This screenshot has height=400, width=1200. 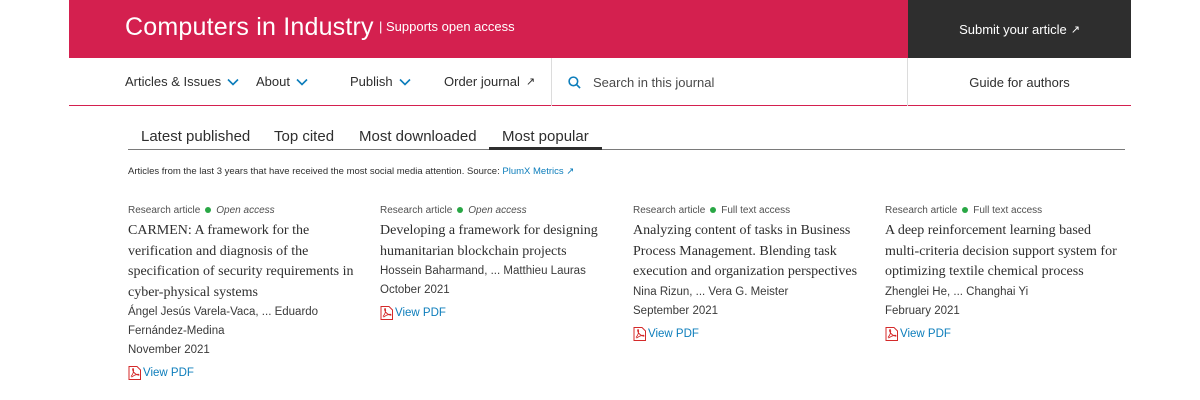 What do you see at coordinates (483, 271) in the screenshot?
I see `article-authors: Hossein Baharmand, ... Matthieu Lauras` at bounding box center [483, 271].